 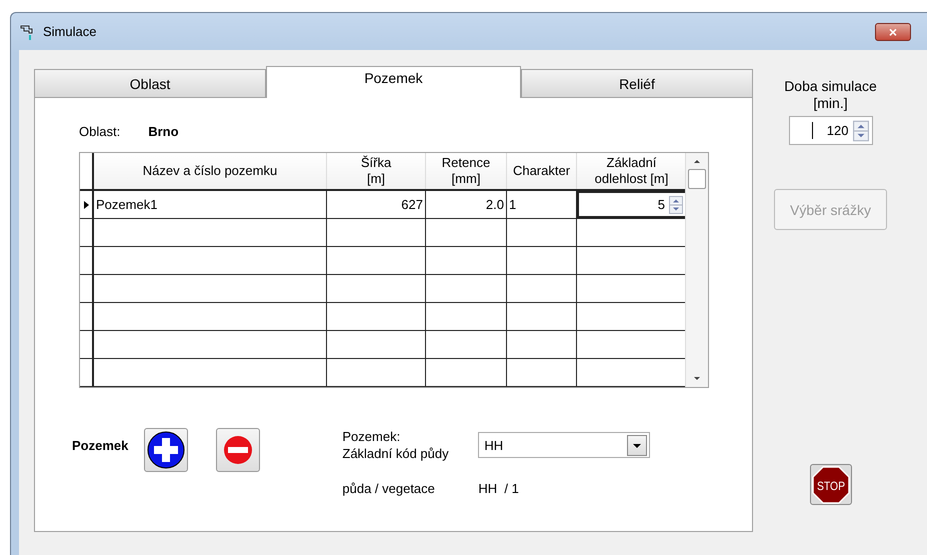 What do you see at coordinates (542, 171) in the screenshot?
I see `column-header: Charakter` at bounding box center [542, 171].